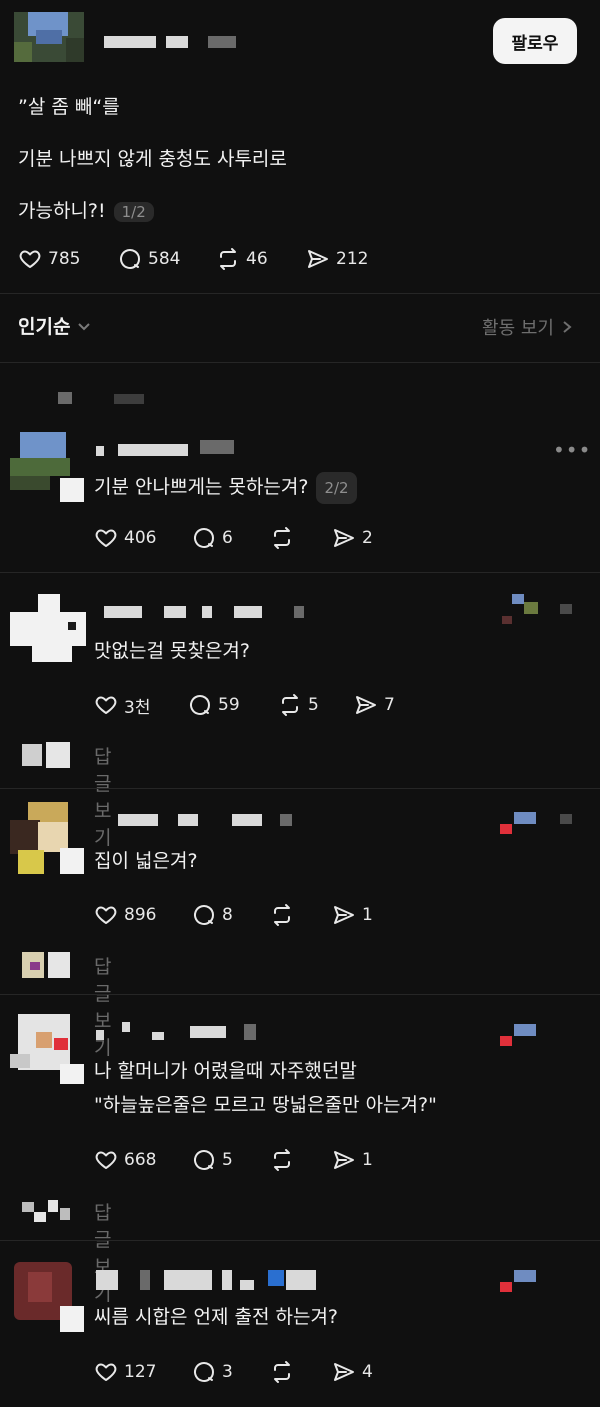 The height and width of the screenshot is (1407, 600). I want to click on like-button: 785, so click(49, 259).